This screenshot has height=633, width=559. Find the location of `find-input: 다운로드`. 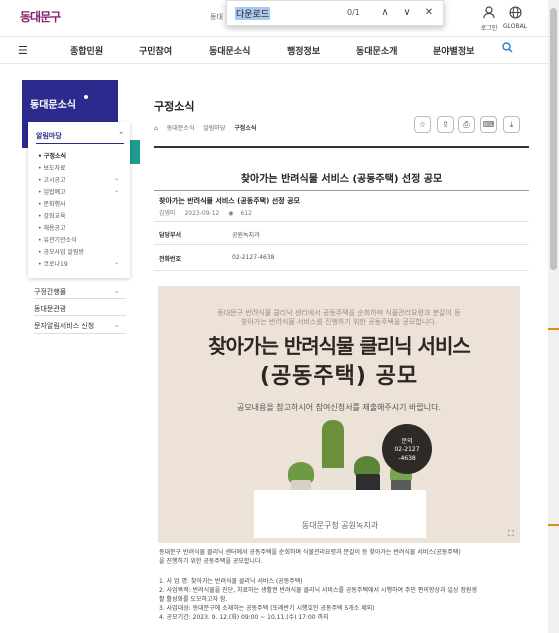

find-input: 다운로드 is located at coordinates (253, 13).